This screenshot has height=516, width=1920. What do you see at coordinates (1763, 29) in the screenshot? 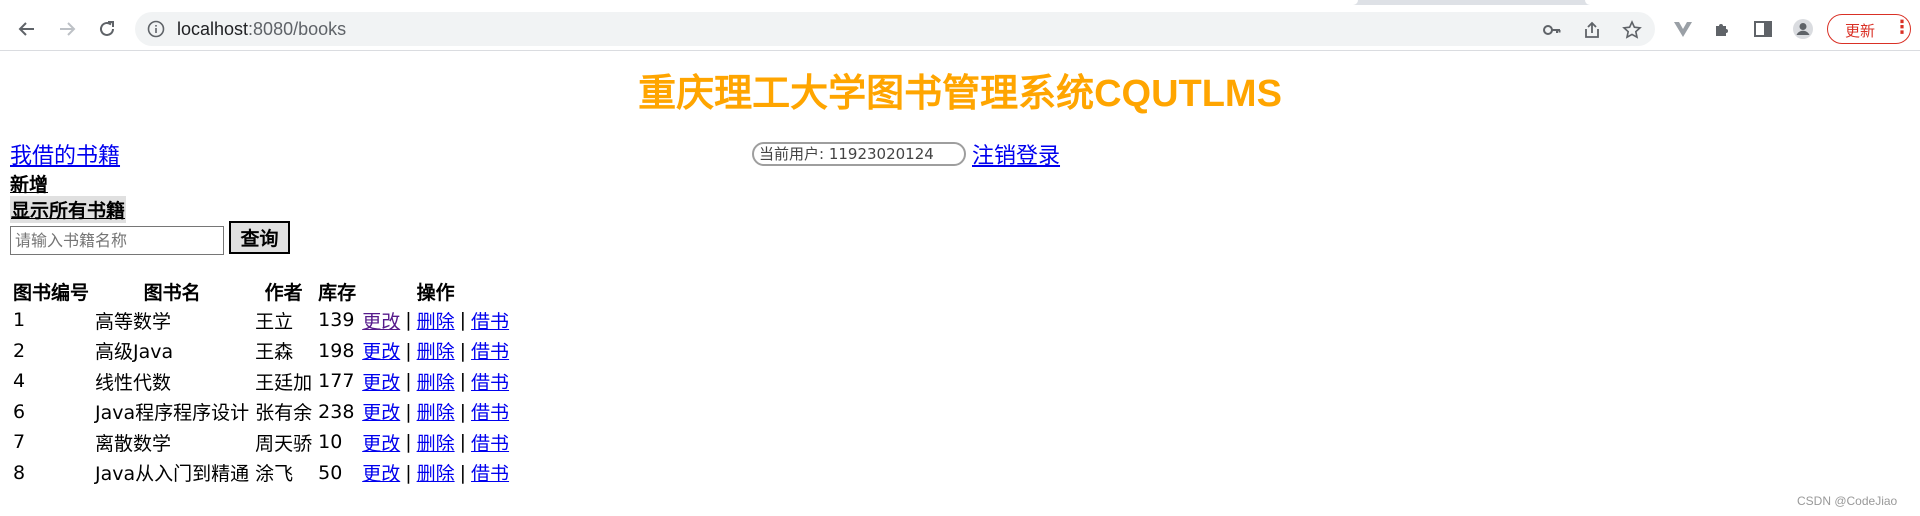
I see `side-panel-icon` at bounding box center [1763, 29].